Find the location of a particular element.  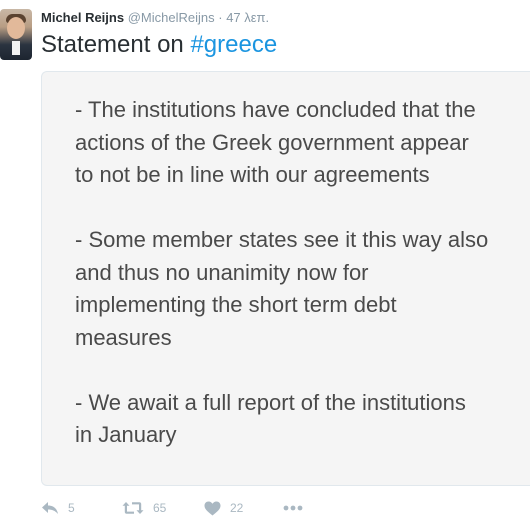

tweet-header: Michel Reijns @MichelReijns · 47 λεπ. is located at coordinates (155, 17).